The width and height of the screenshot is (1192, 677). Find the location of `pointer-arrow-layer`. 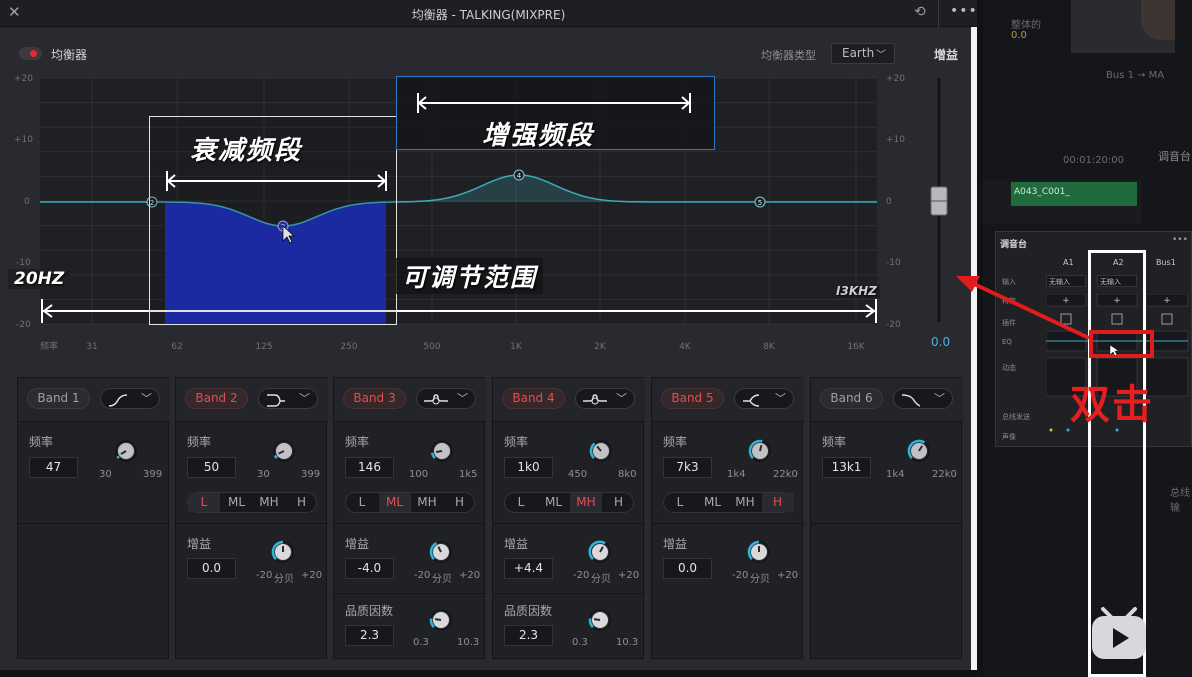

pointer-arrow-layer is located at coordinates (1038, 316).